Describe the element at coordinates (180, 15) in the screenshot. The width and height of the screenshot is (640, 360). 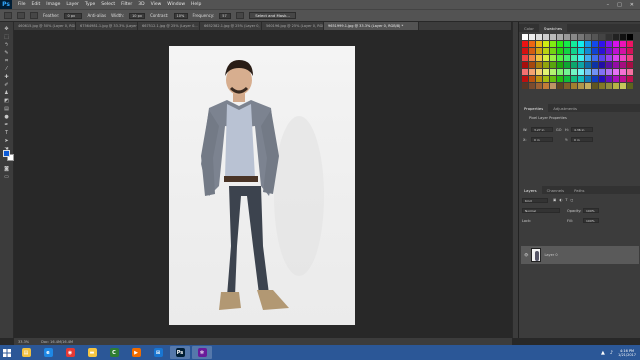
I see `contrast-input: 10%` at that location.